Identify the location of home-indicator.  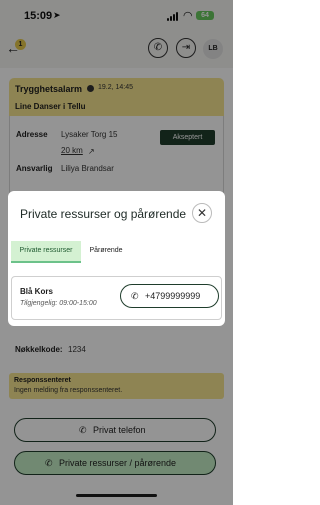
(116, 495).